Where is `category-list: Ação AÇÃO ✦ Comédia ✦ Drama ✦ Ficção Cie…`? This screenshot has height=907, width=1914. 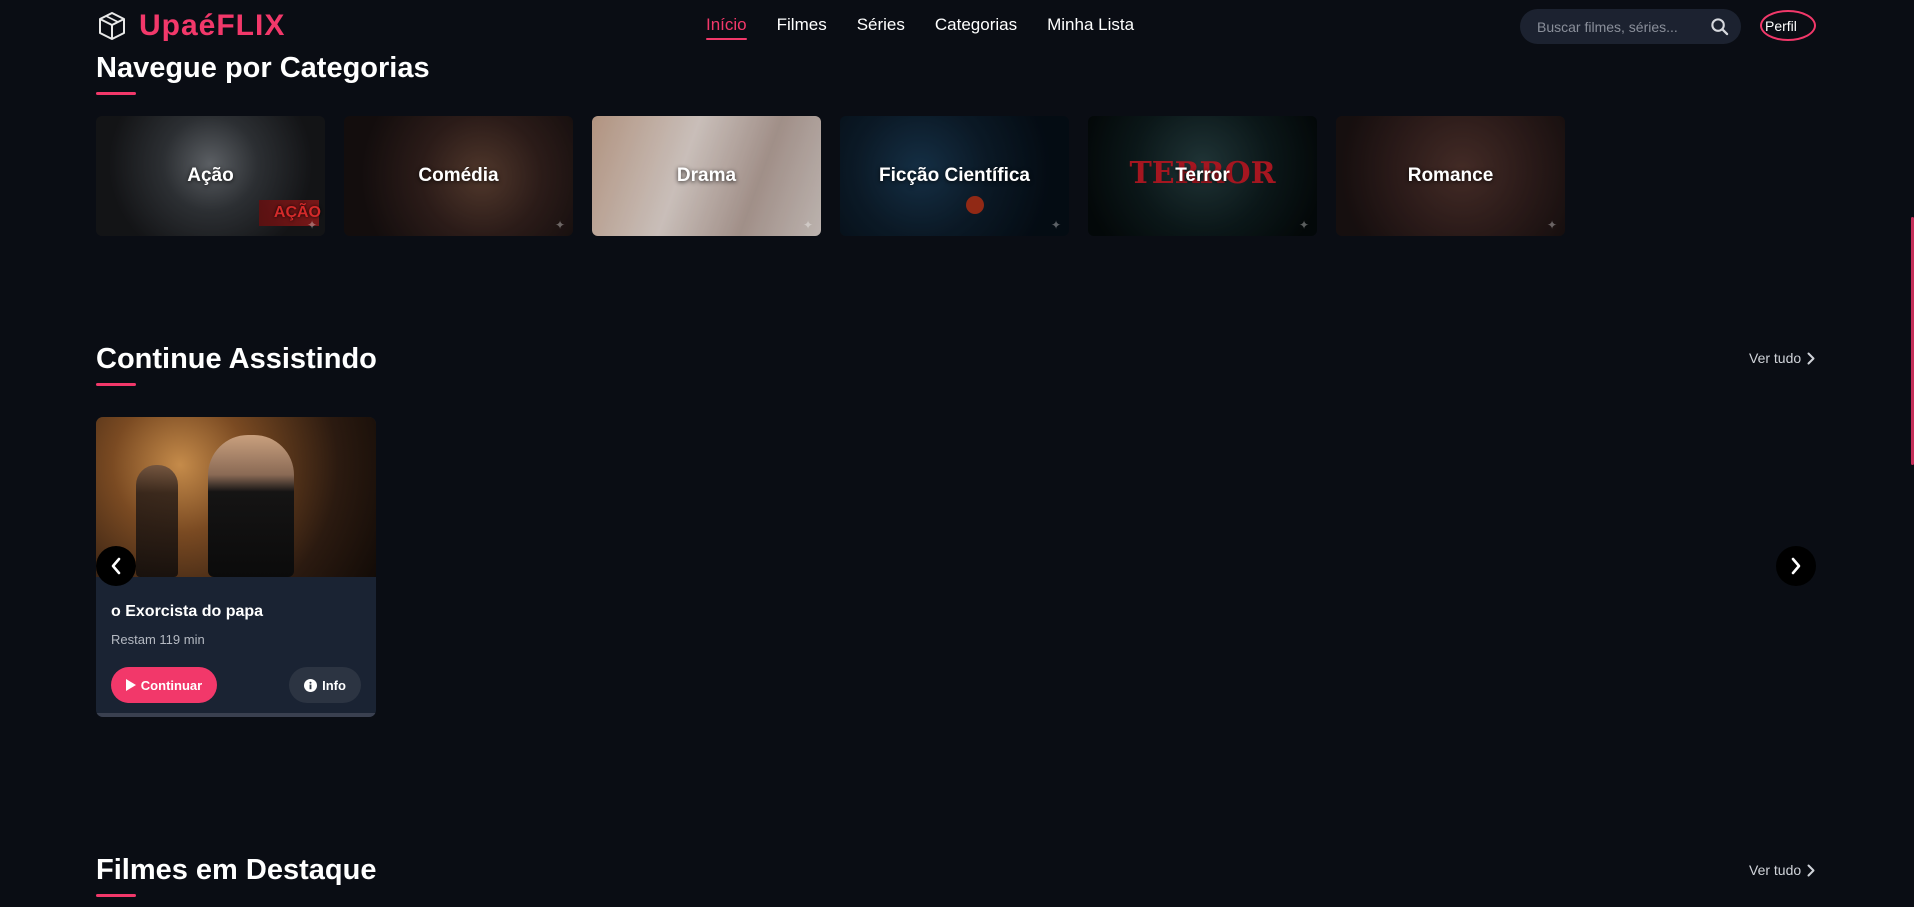 category-list: Ação AÇÃO ✦ Comédia ✦ Drama ✦ Ficção Cie… is located at coordinates (840, 176).